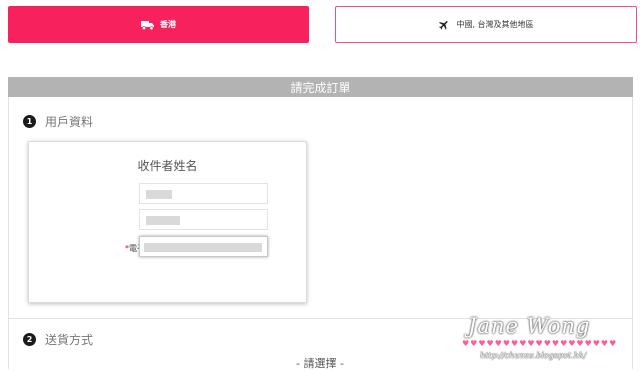  What do you see at coordinates (540, 343) in the screenshot?
I see `watermark-hearts: ♥♥♥♥♥♥♥♥♥♥♥♥♥♥♥♥♥♥♥` at bounding box center [540, 343].